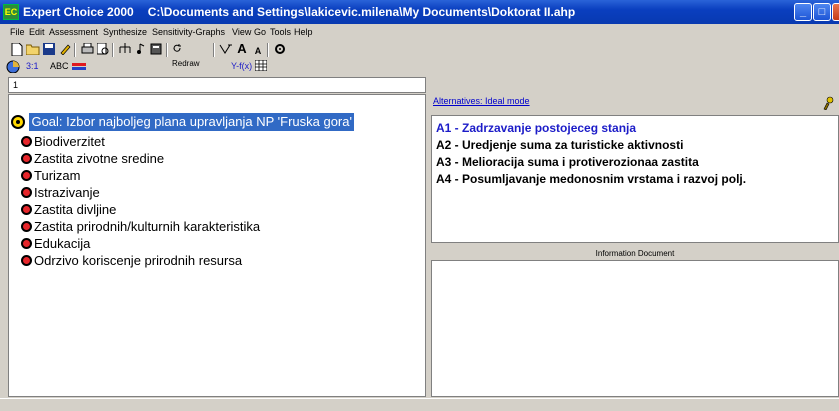 The height and width of the screenshot is (411, 839). I want to click on new-file-icon, so click(17, 49).